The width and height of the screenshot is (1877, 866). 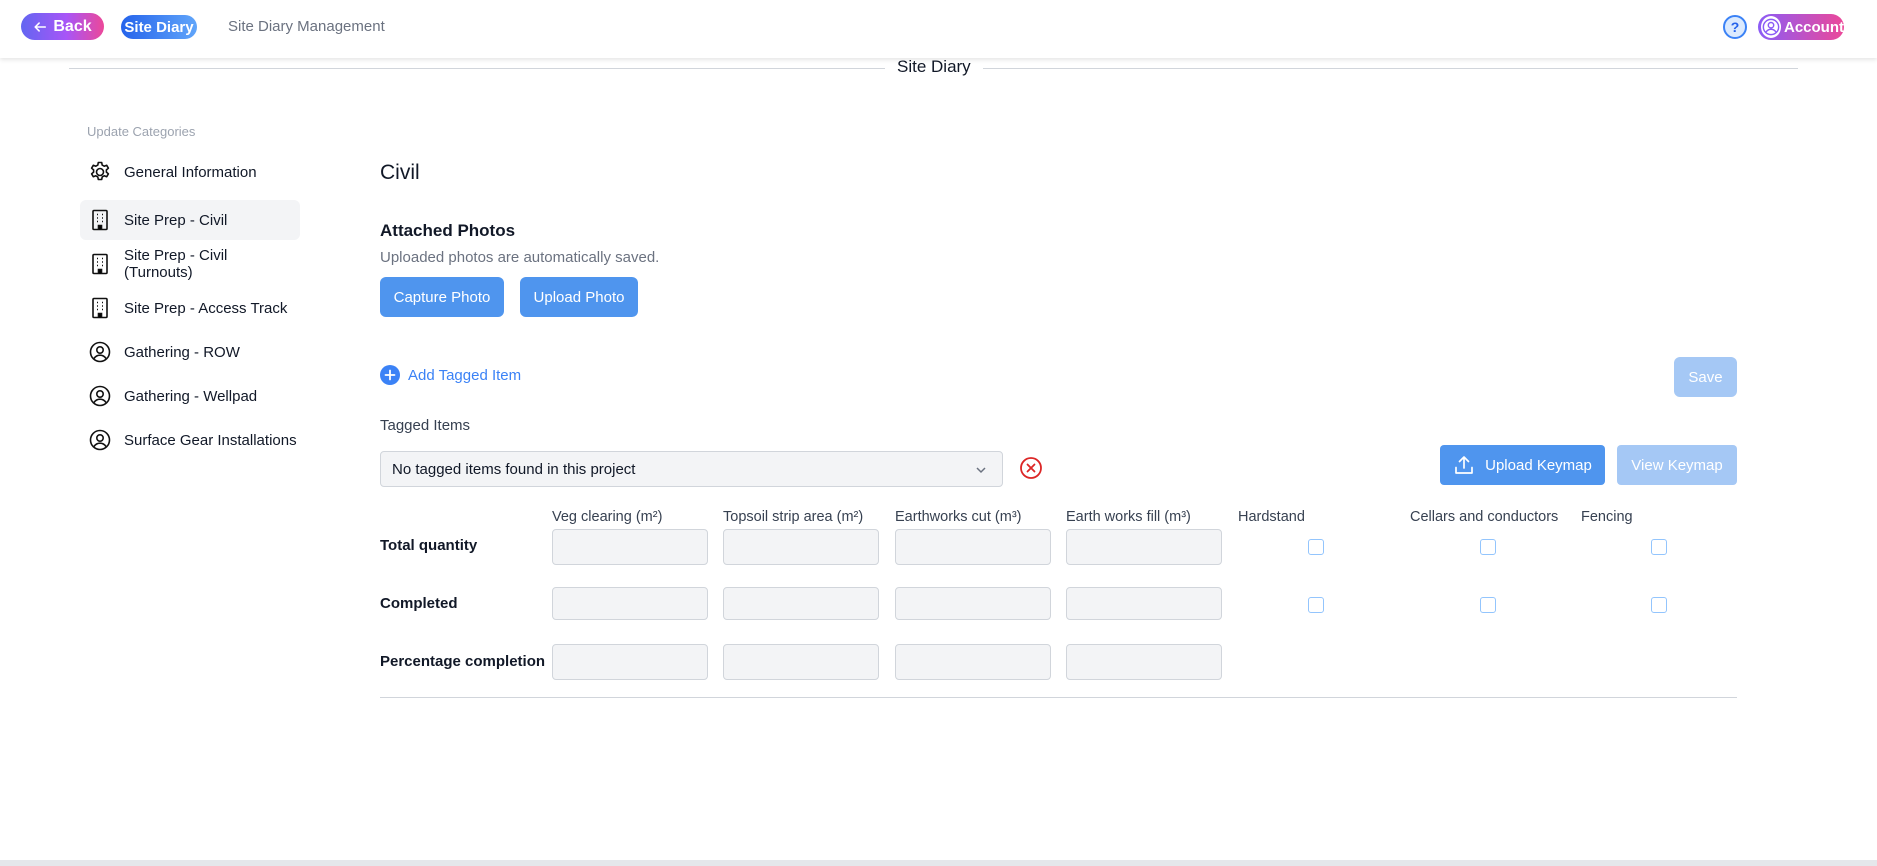 I want to click on sidebar-item-site-prep-access-track: Site Prep - Access Track, so click(x=190, y=308).